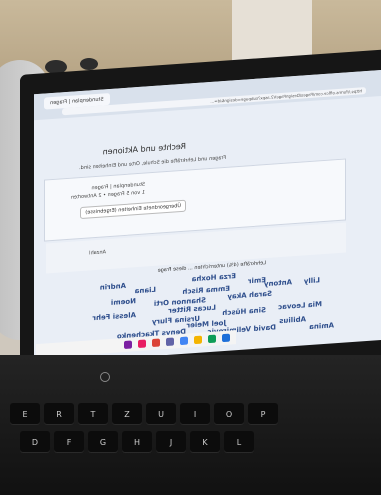 Image resolution: width=381 pixels, height=495 pixels. Describe the element at coordinates (35, 442) in the screenshot. I see `key: D` at that location.